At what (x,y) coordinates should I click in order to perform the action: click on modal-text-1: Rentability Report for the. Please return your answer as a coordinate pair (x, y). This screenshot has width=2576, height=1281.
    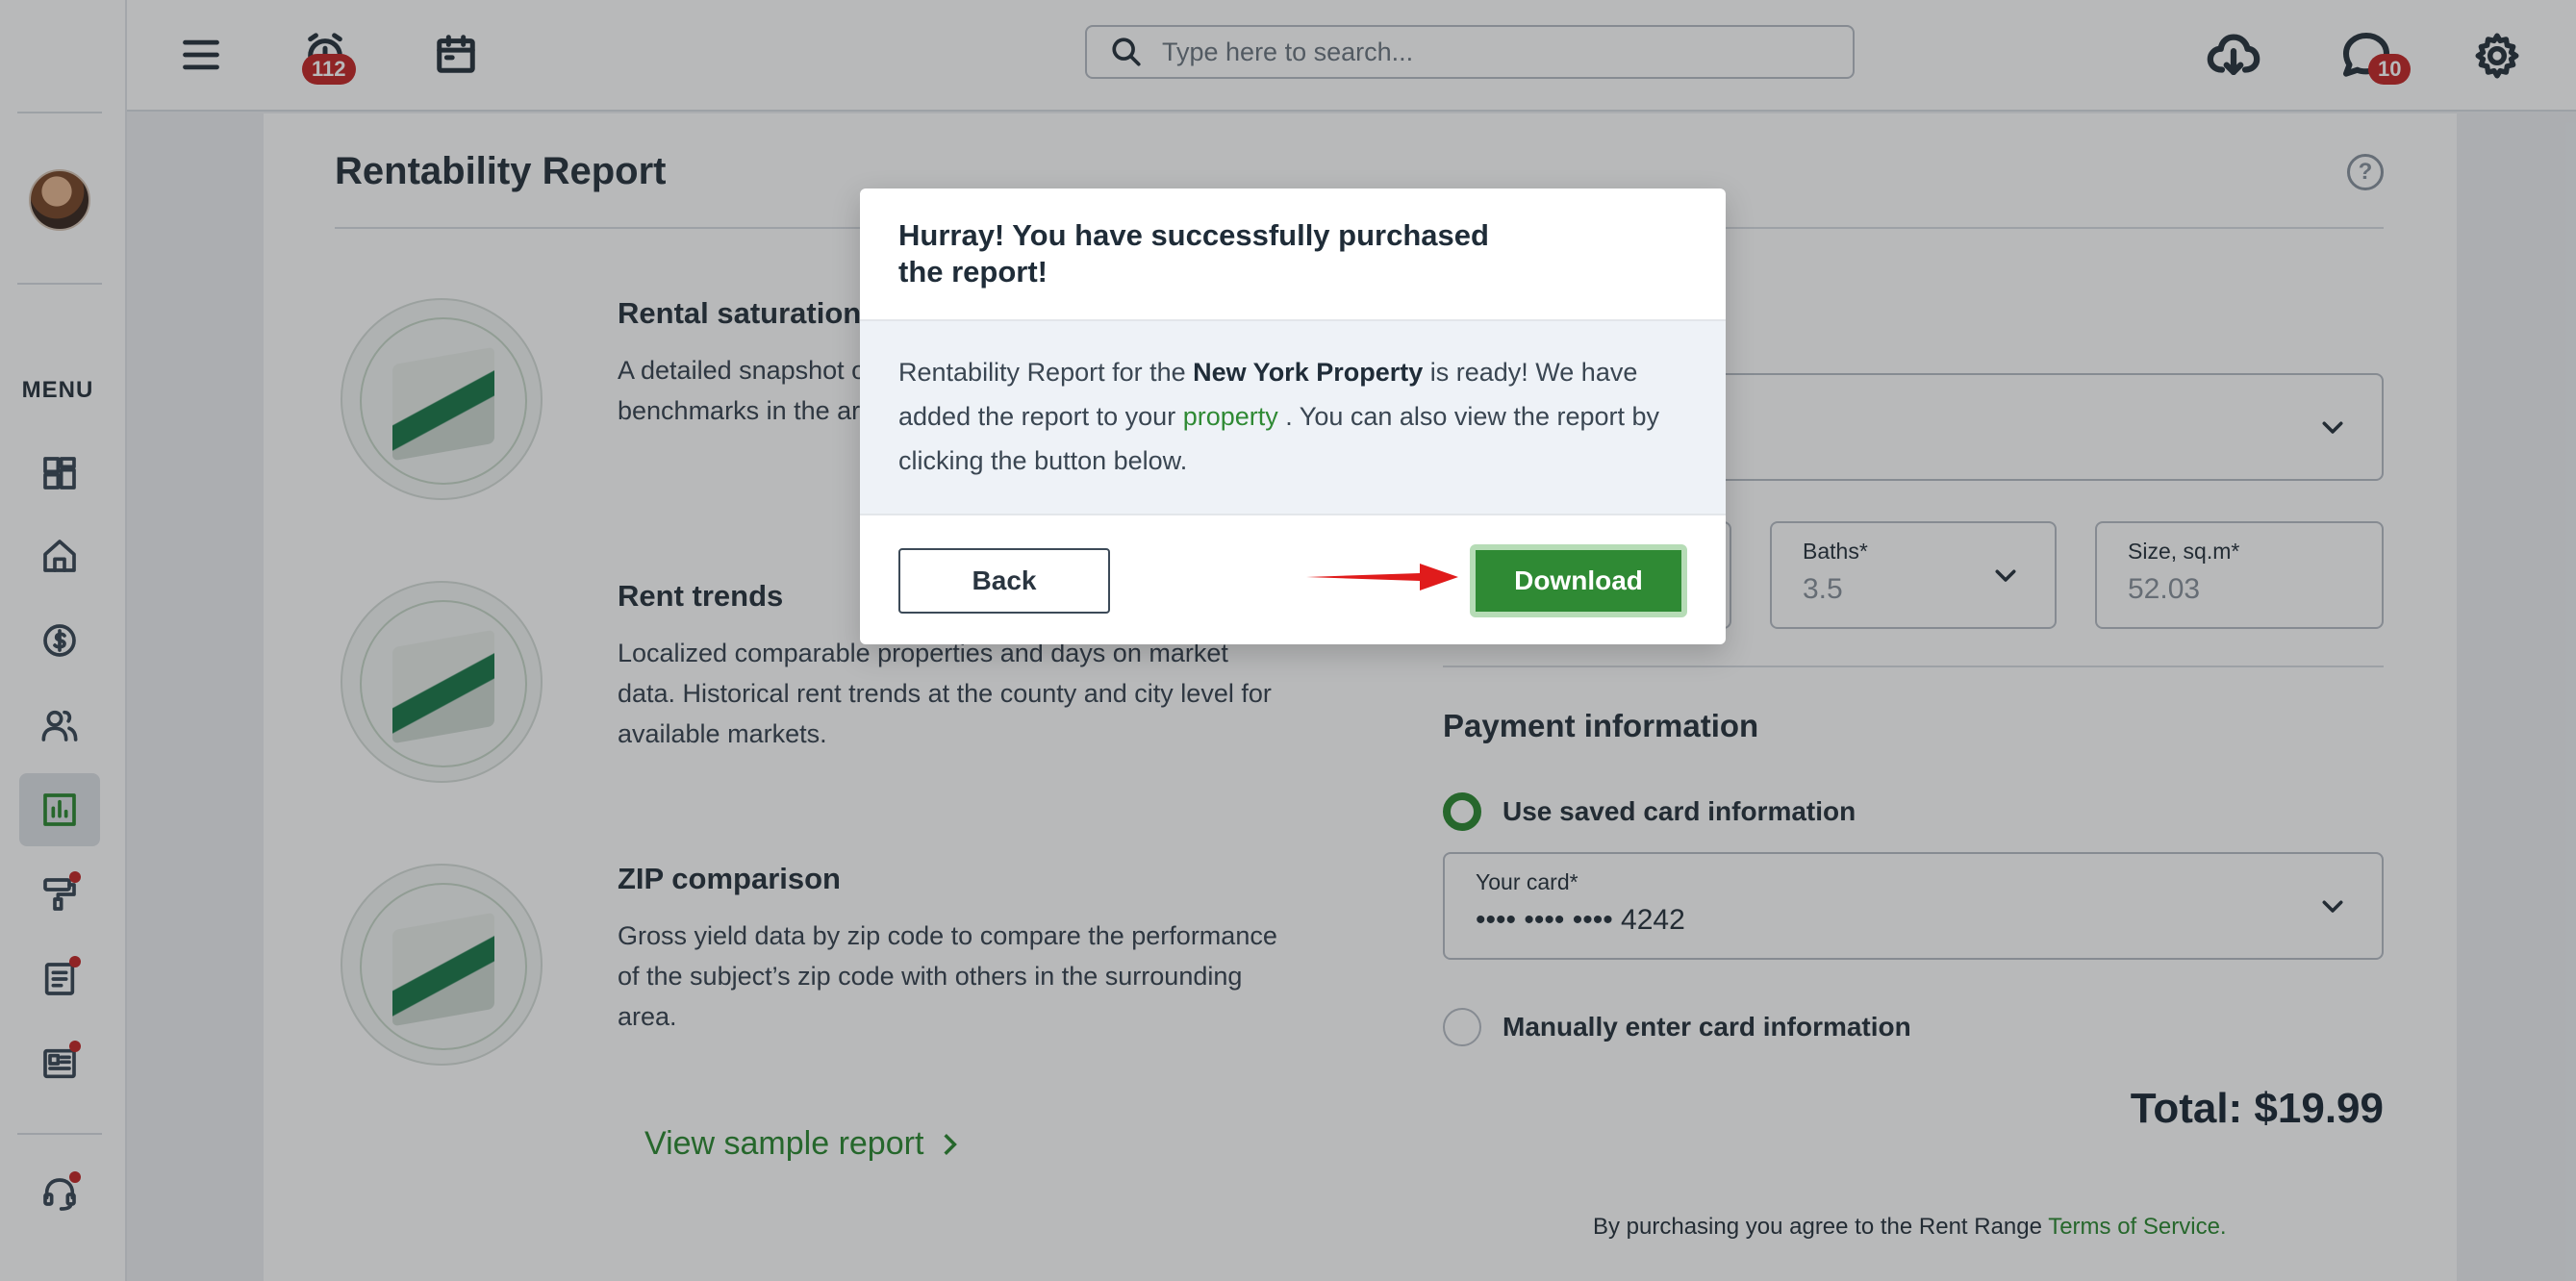
    Looking at the image, I should click on (1046, 372).